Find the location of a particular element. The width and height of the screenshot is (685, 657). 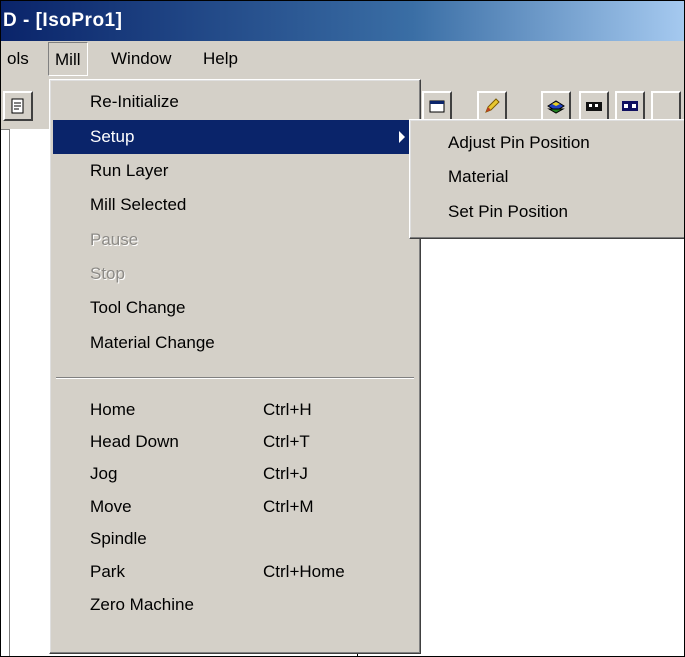

title-bar: D - [IsoPro1] is located at coordinates (342, 21).